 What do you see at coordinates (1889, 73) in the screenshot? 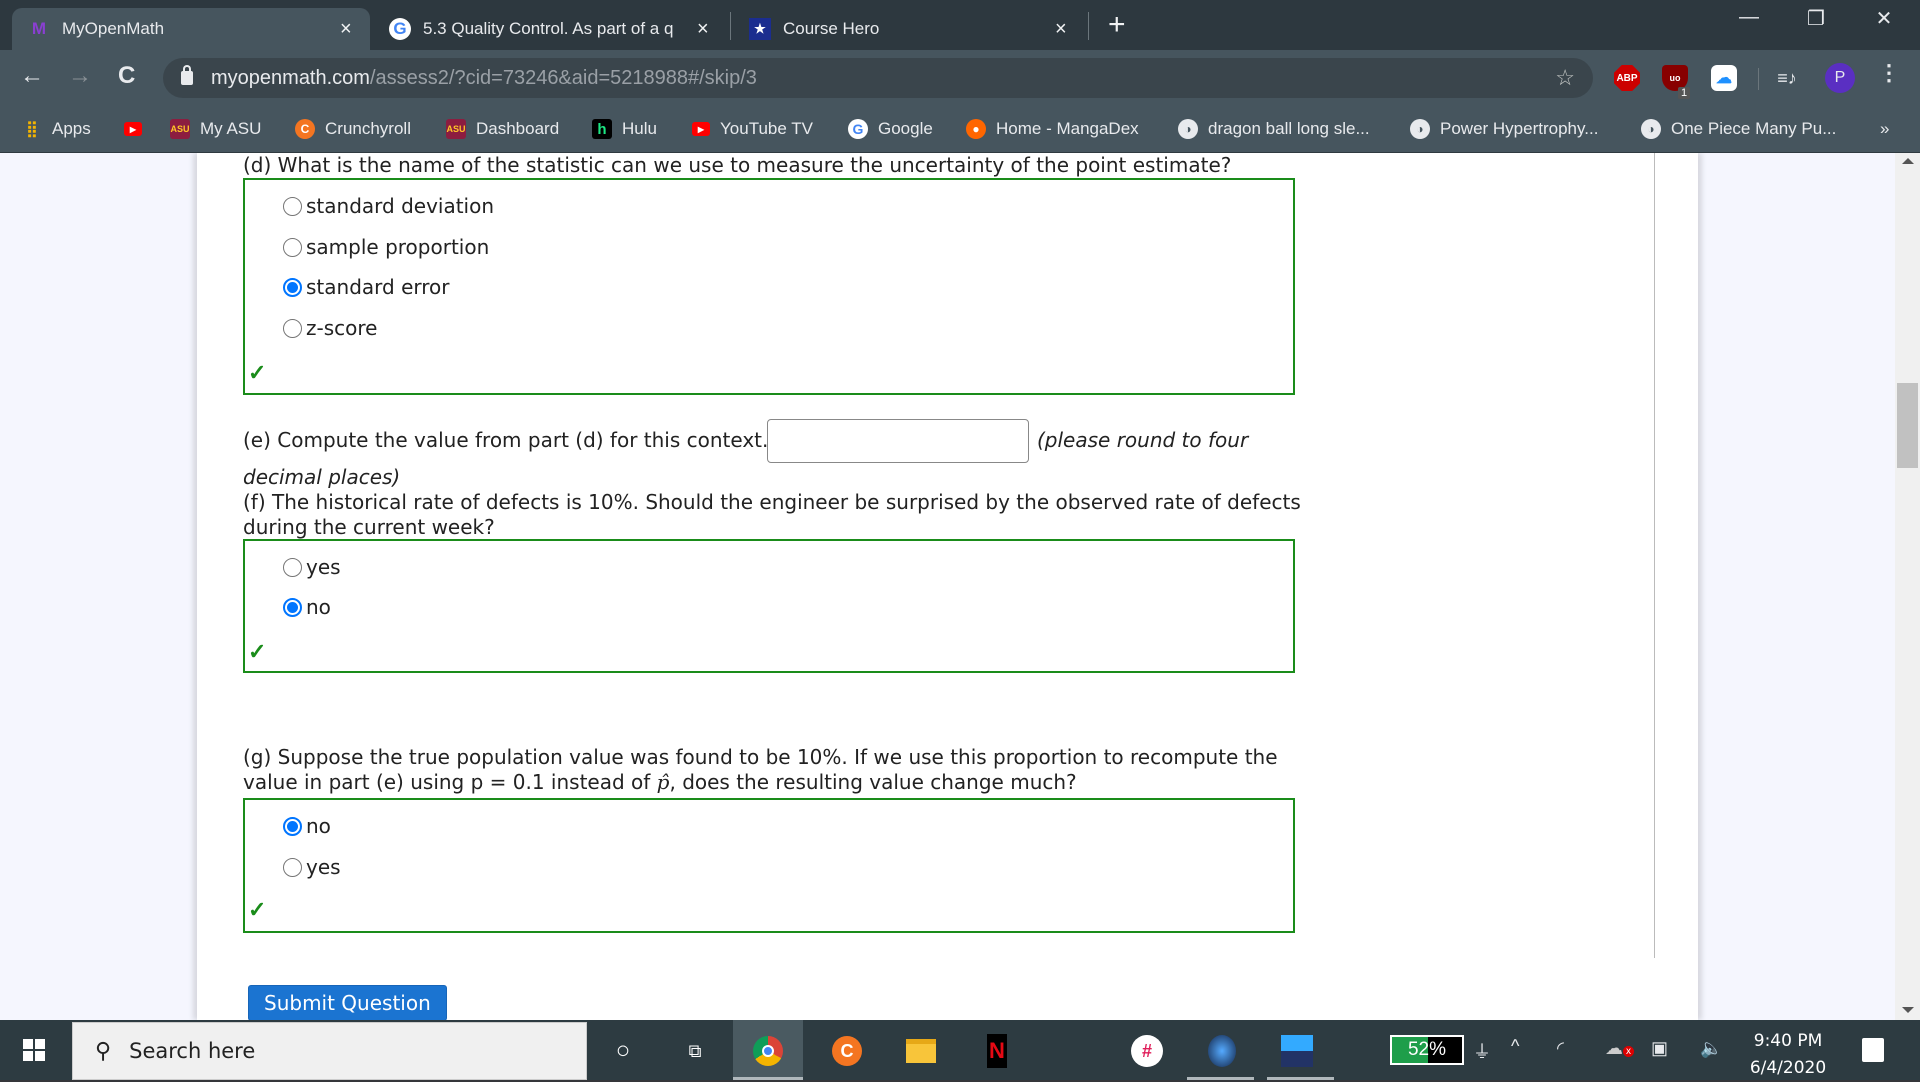
I see `browser-menu-icon: ⋮` at bounding box center [1889, 73].